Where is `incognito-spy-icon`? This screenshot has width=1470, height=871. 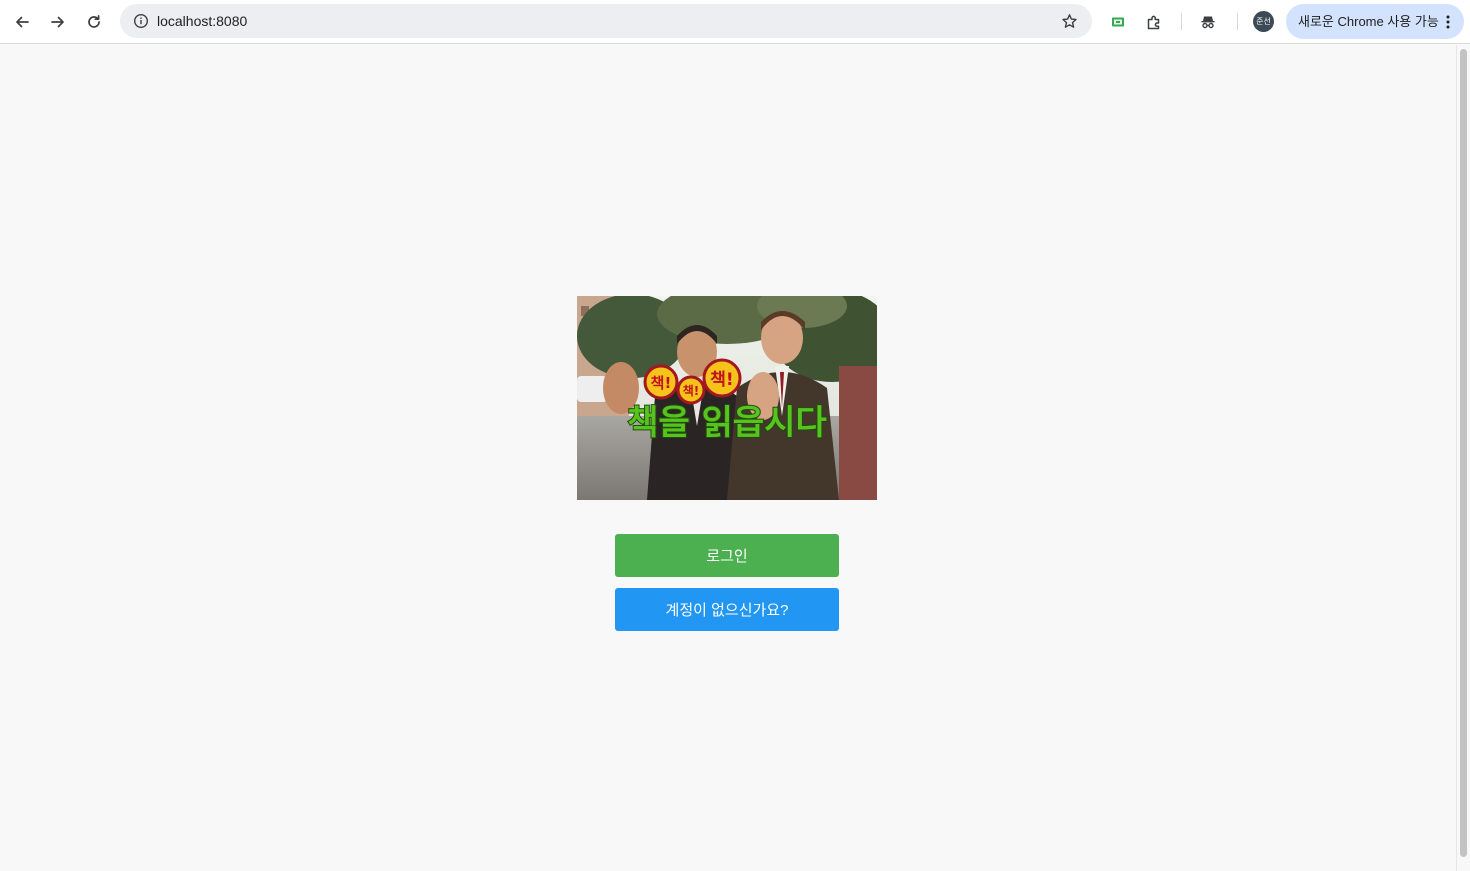
incognito-spy-icon is located at coordinates (1208, 22).